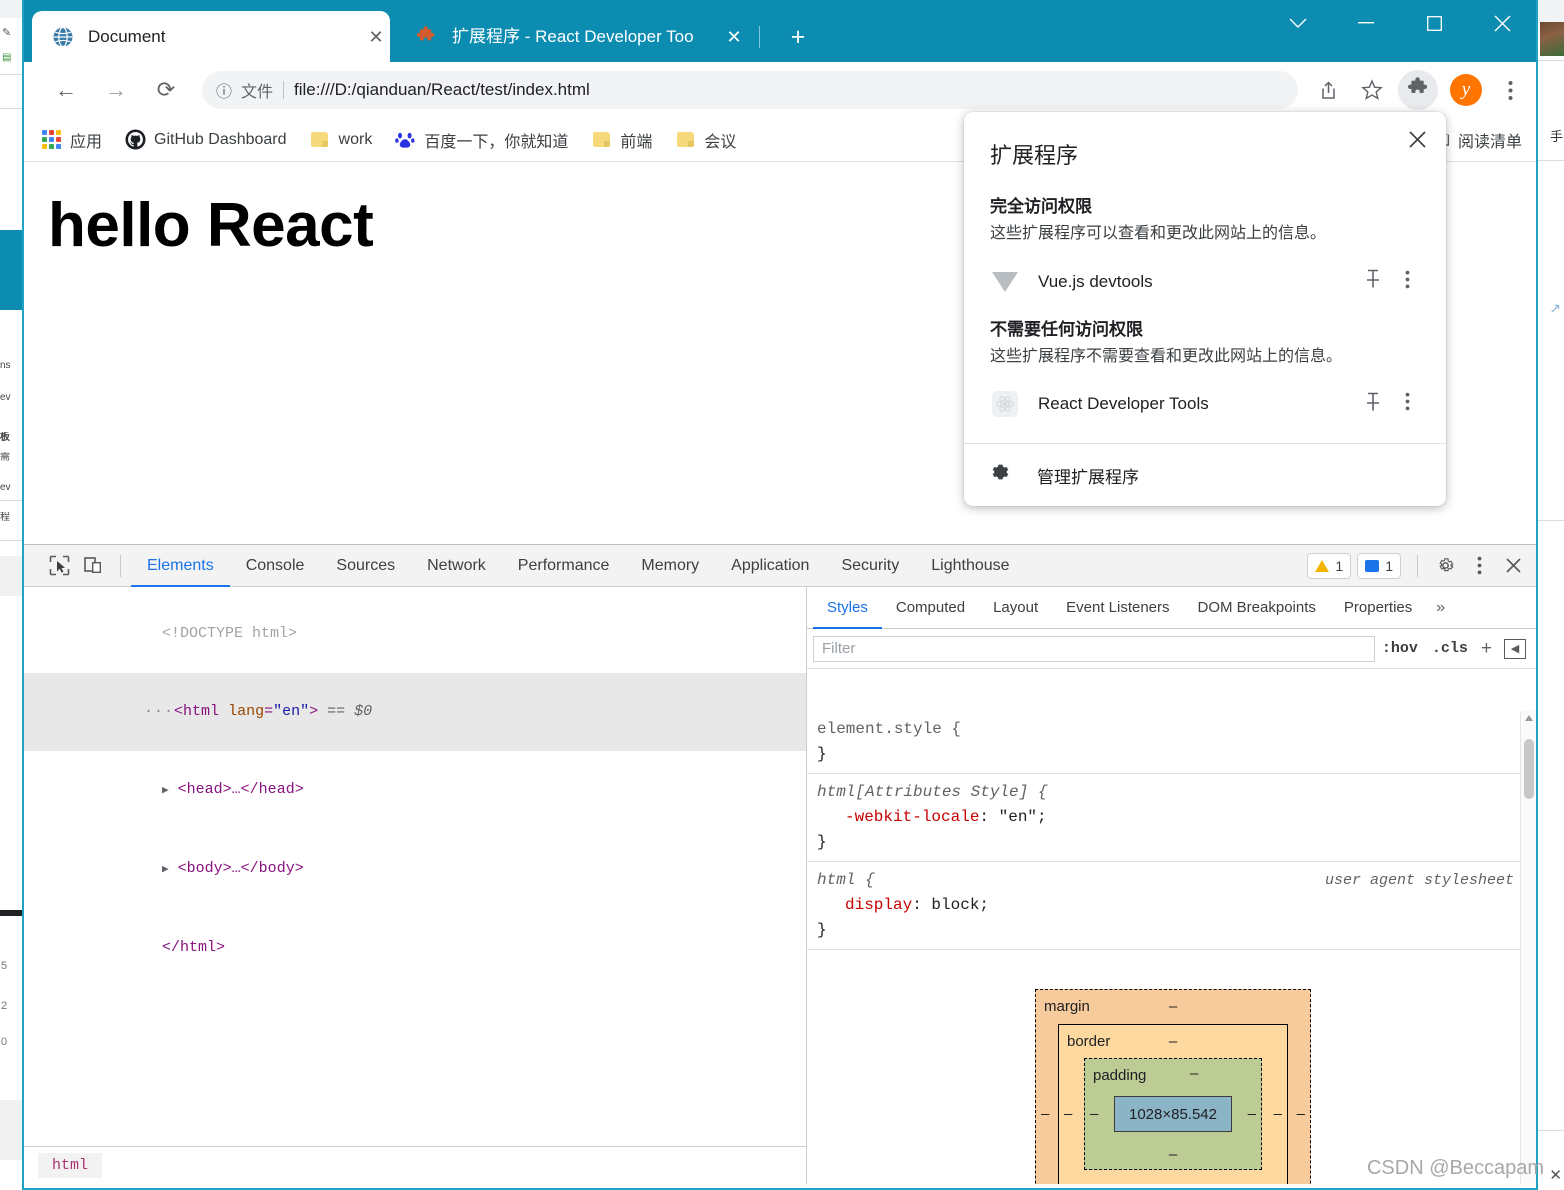 This screenshot has width=1564, height=1190. I want to click on bg-right-arrow-icon: ↗, so click(1555, 308).